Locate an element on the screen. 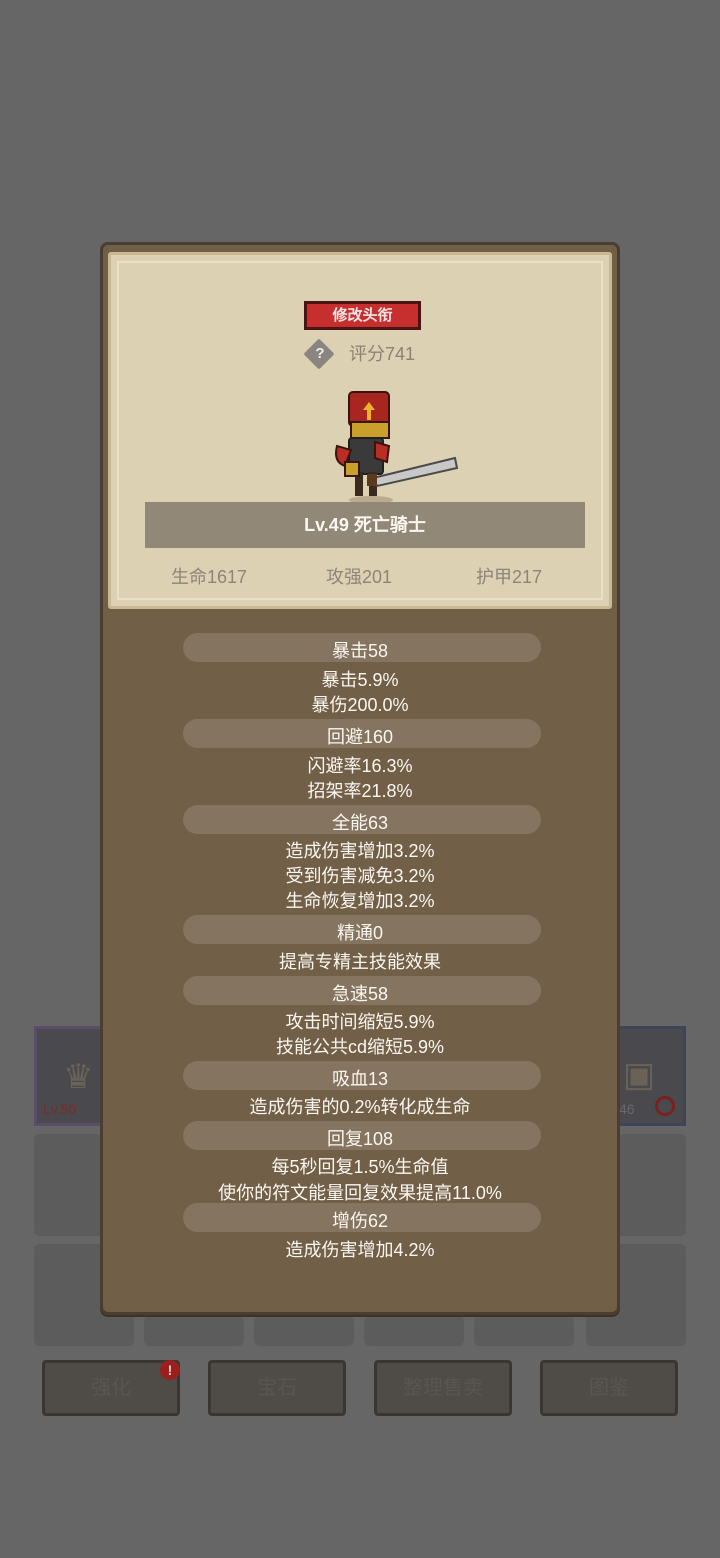  slot-level: Lv.50 is located at coordinates (60, 1109).